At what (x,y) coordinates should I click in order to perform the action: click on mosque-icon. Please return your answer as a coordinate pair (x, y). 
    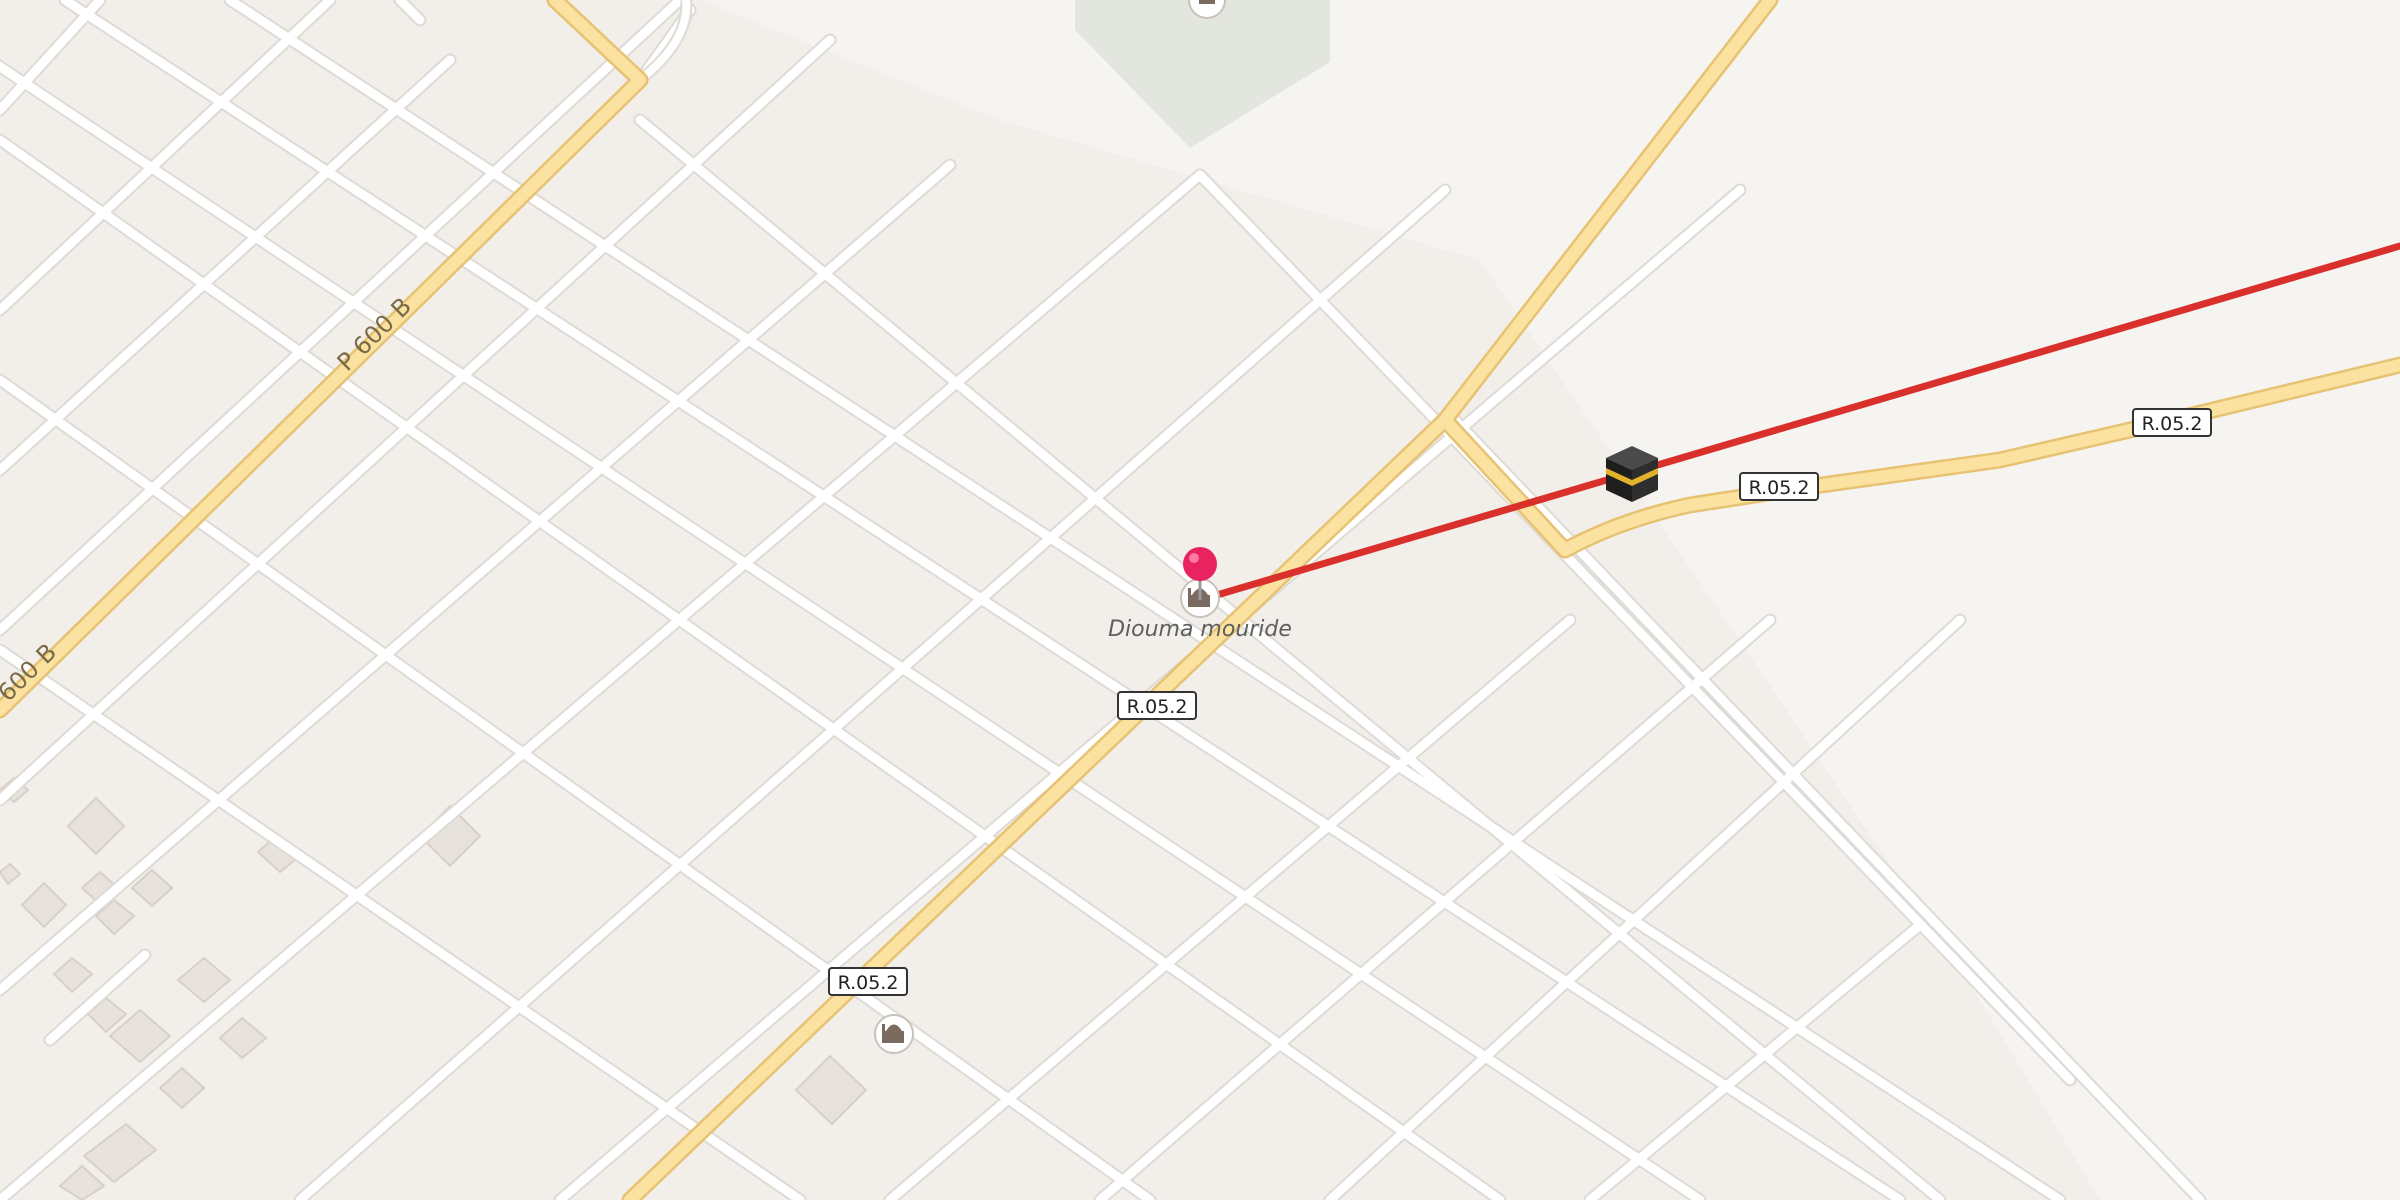
    Looking at the image, I should click on (894, 1034).